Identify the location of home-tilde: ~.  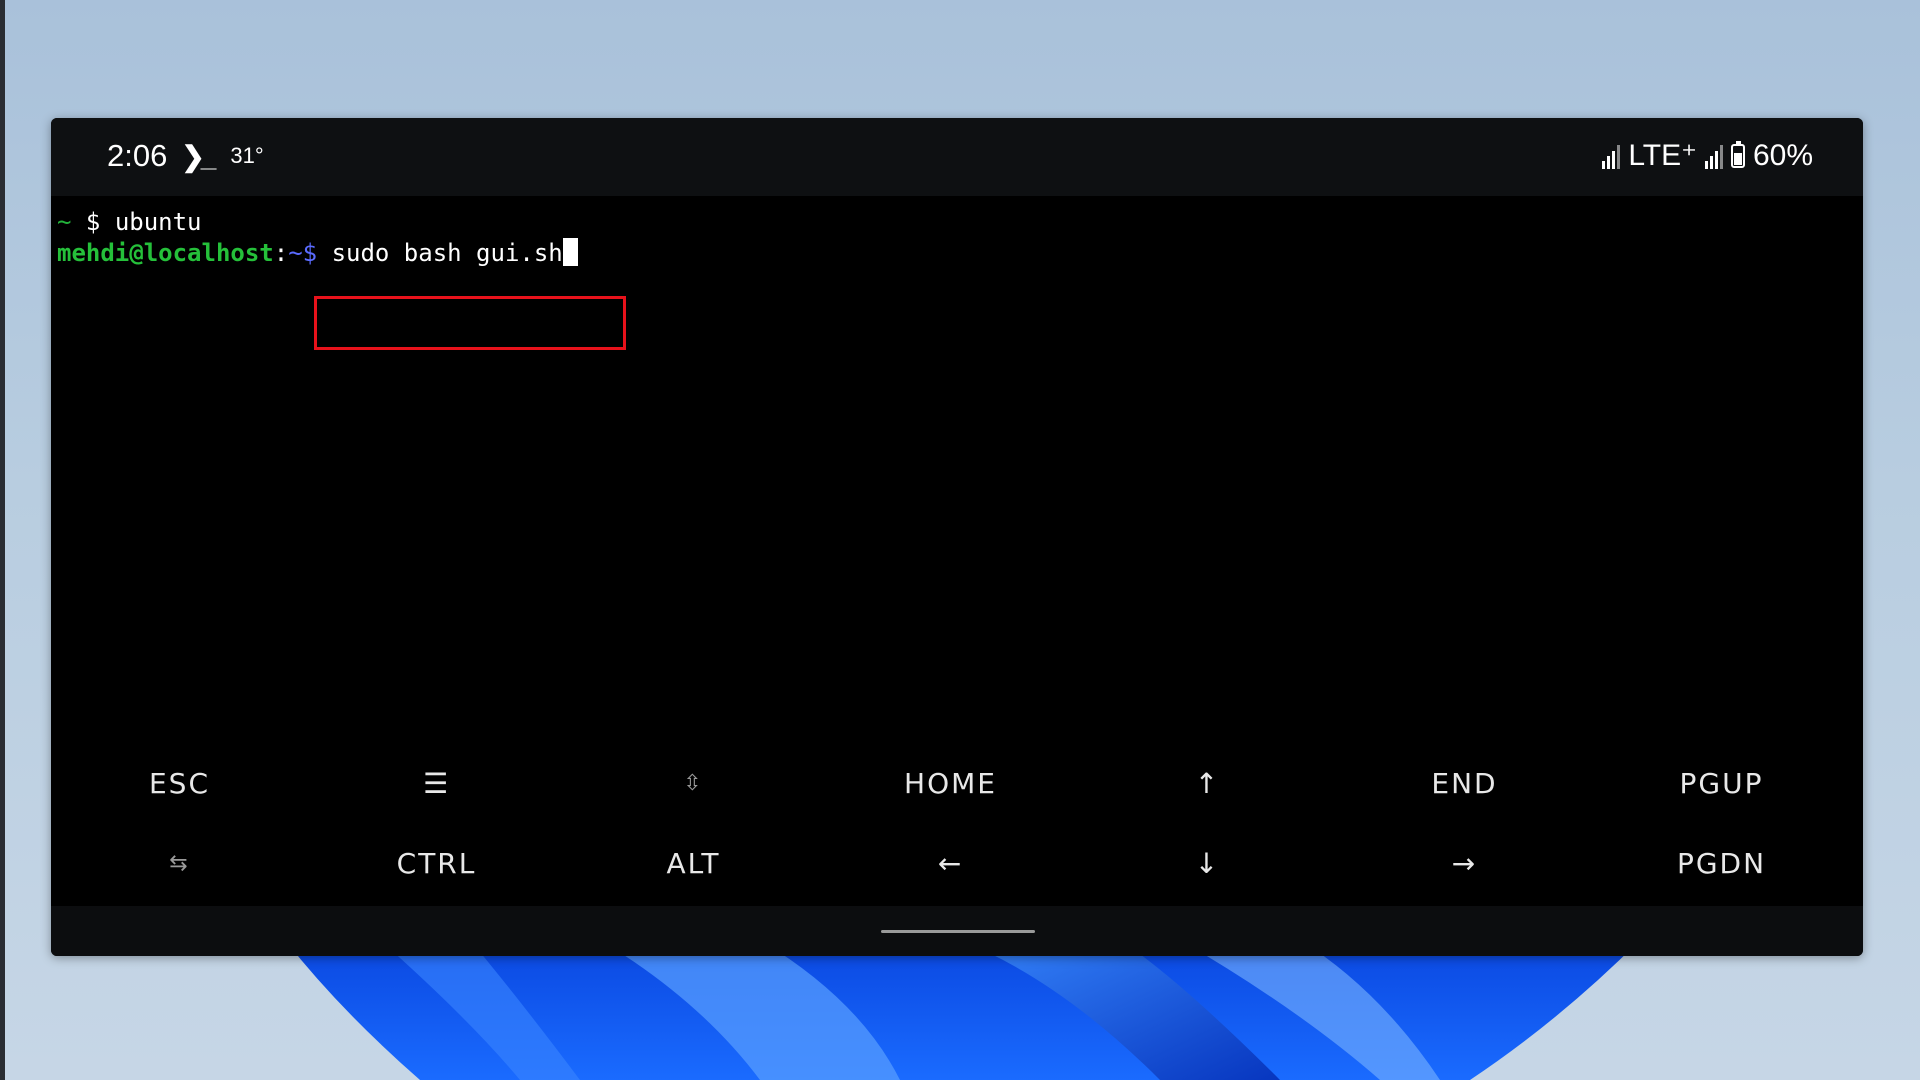
(64, 222).